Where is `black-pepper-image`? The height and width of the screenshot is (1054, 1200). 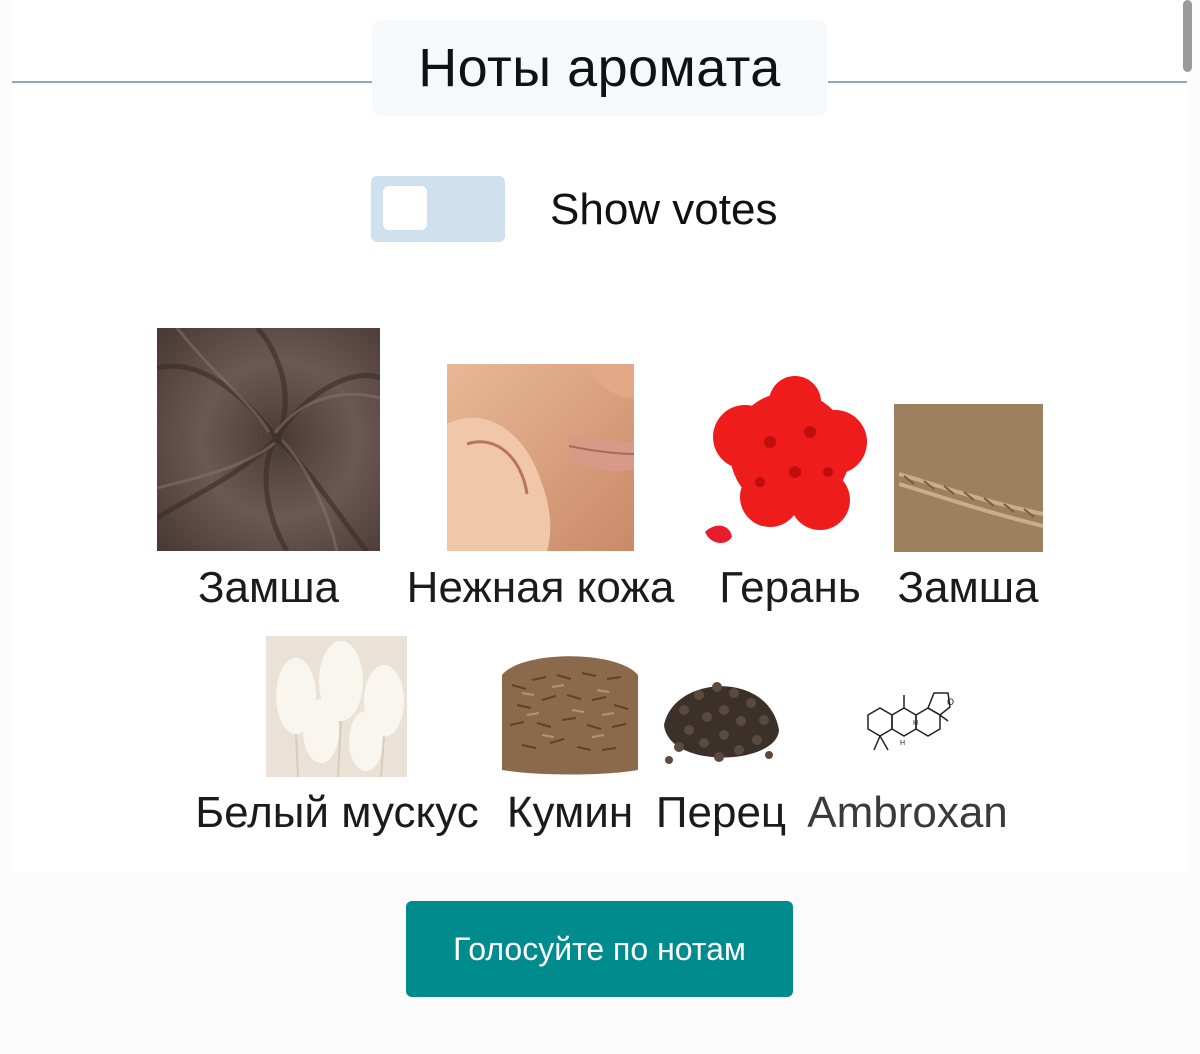
black-pepper-image is located at coordinates (721, 716).